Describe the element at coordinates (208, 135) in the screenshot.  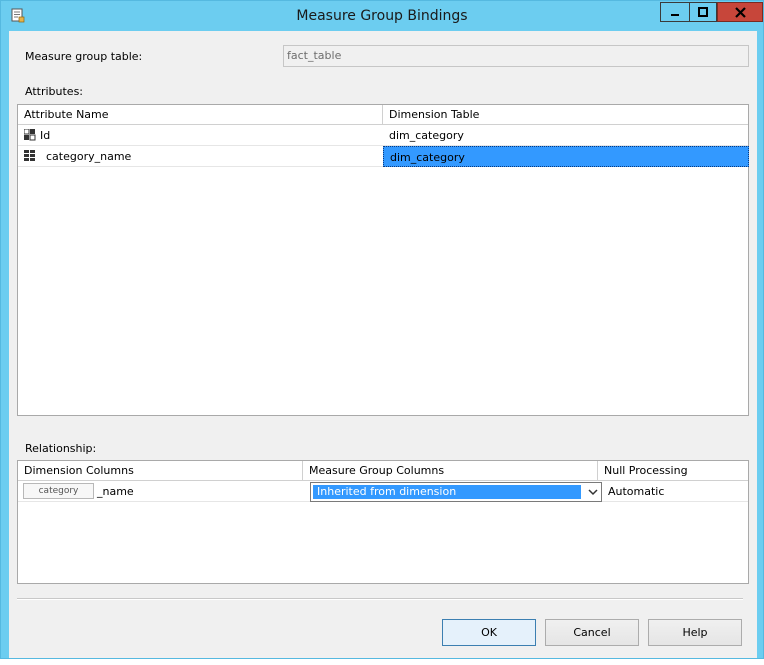
I see `attribute-name-cell: Id` at that location.